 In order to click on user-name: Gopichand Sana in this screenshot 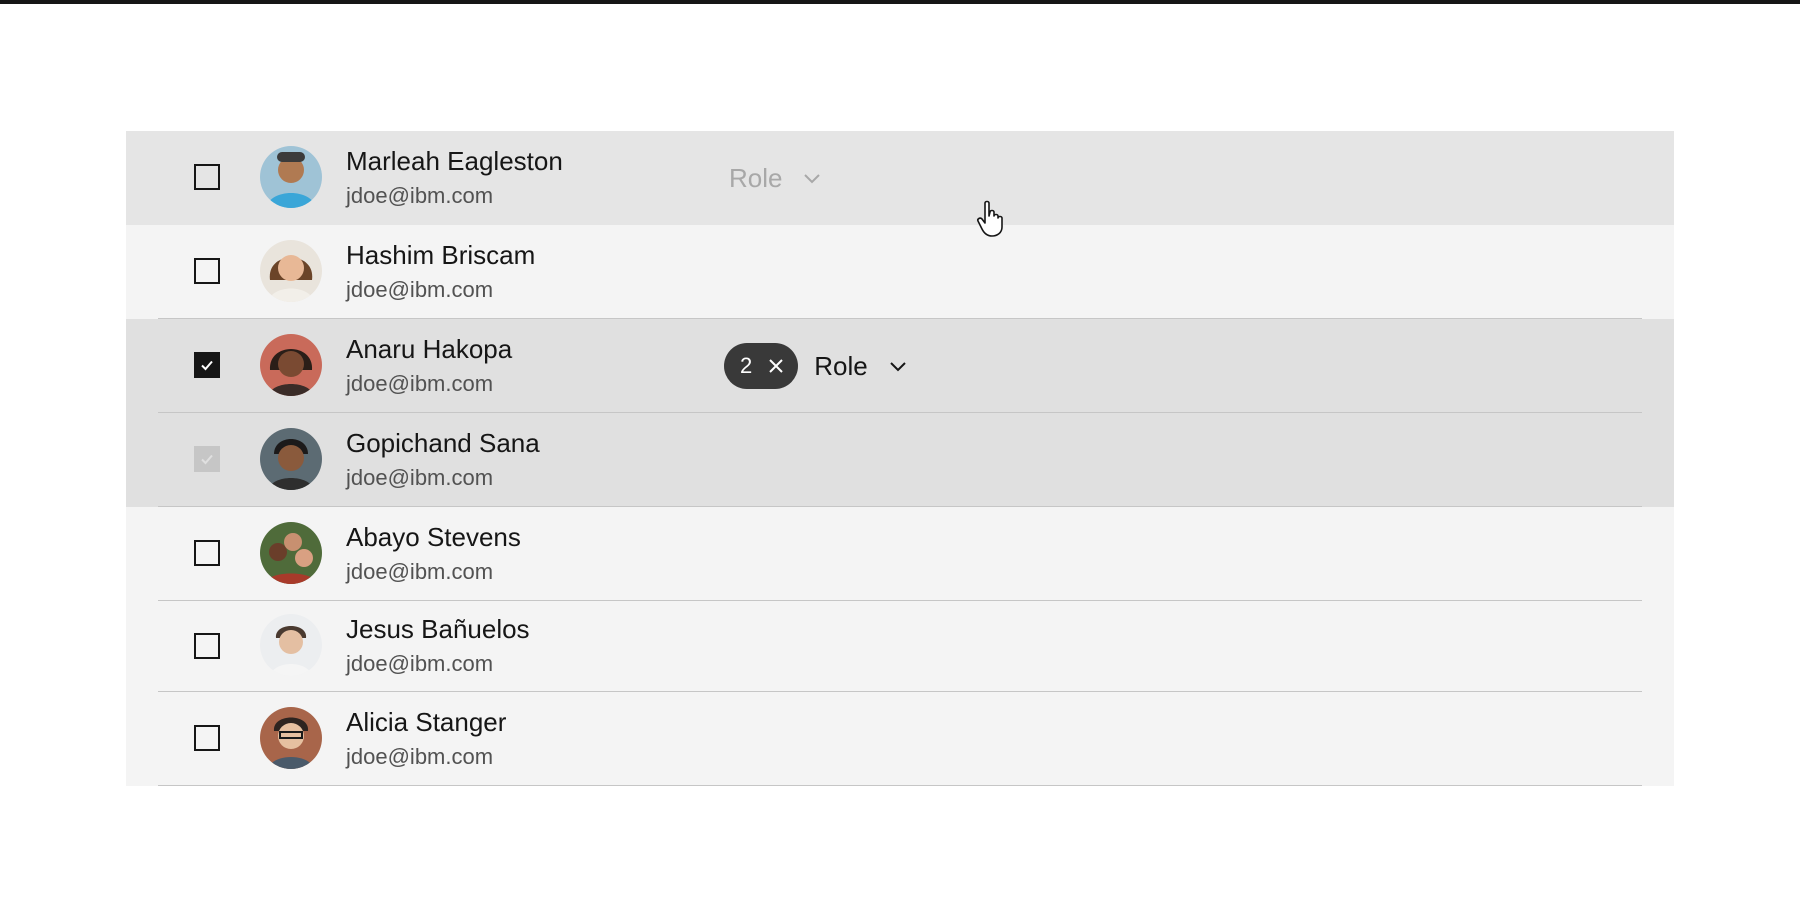, I will do `click(443, 443)`.